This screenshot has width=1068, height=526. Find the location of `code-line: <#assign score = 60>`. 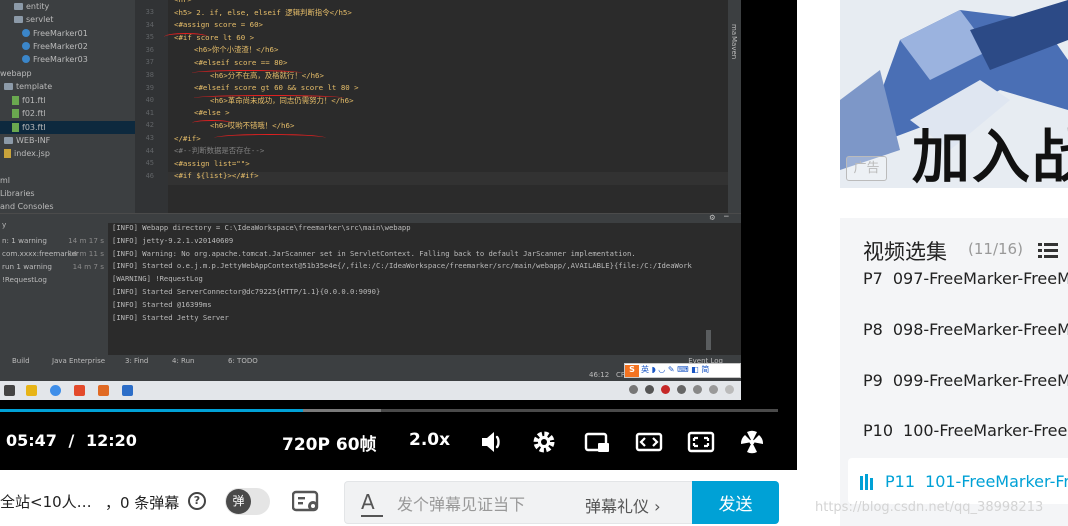

code-line: <#assign score = 60> is located at coordinates (218, 25).